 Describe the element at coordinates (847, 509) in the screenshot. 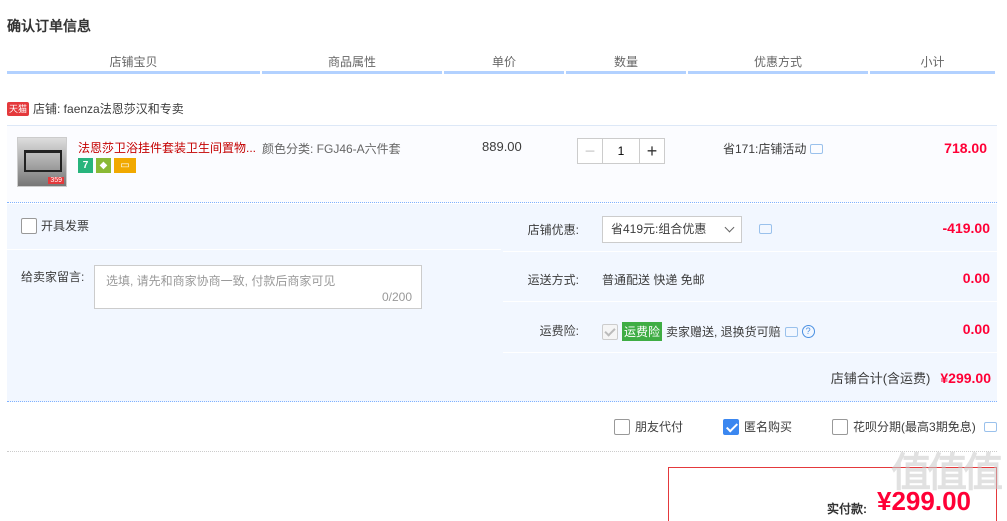

I see `final-payment-label: 实付款:` at that location.